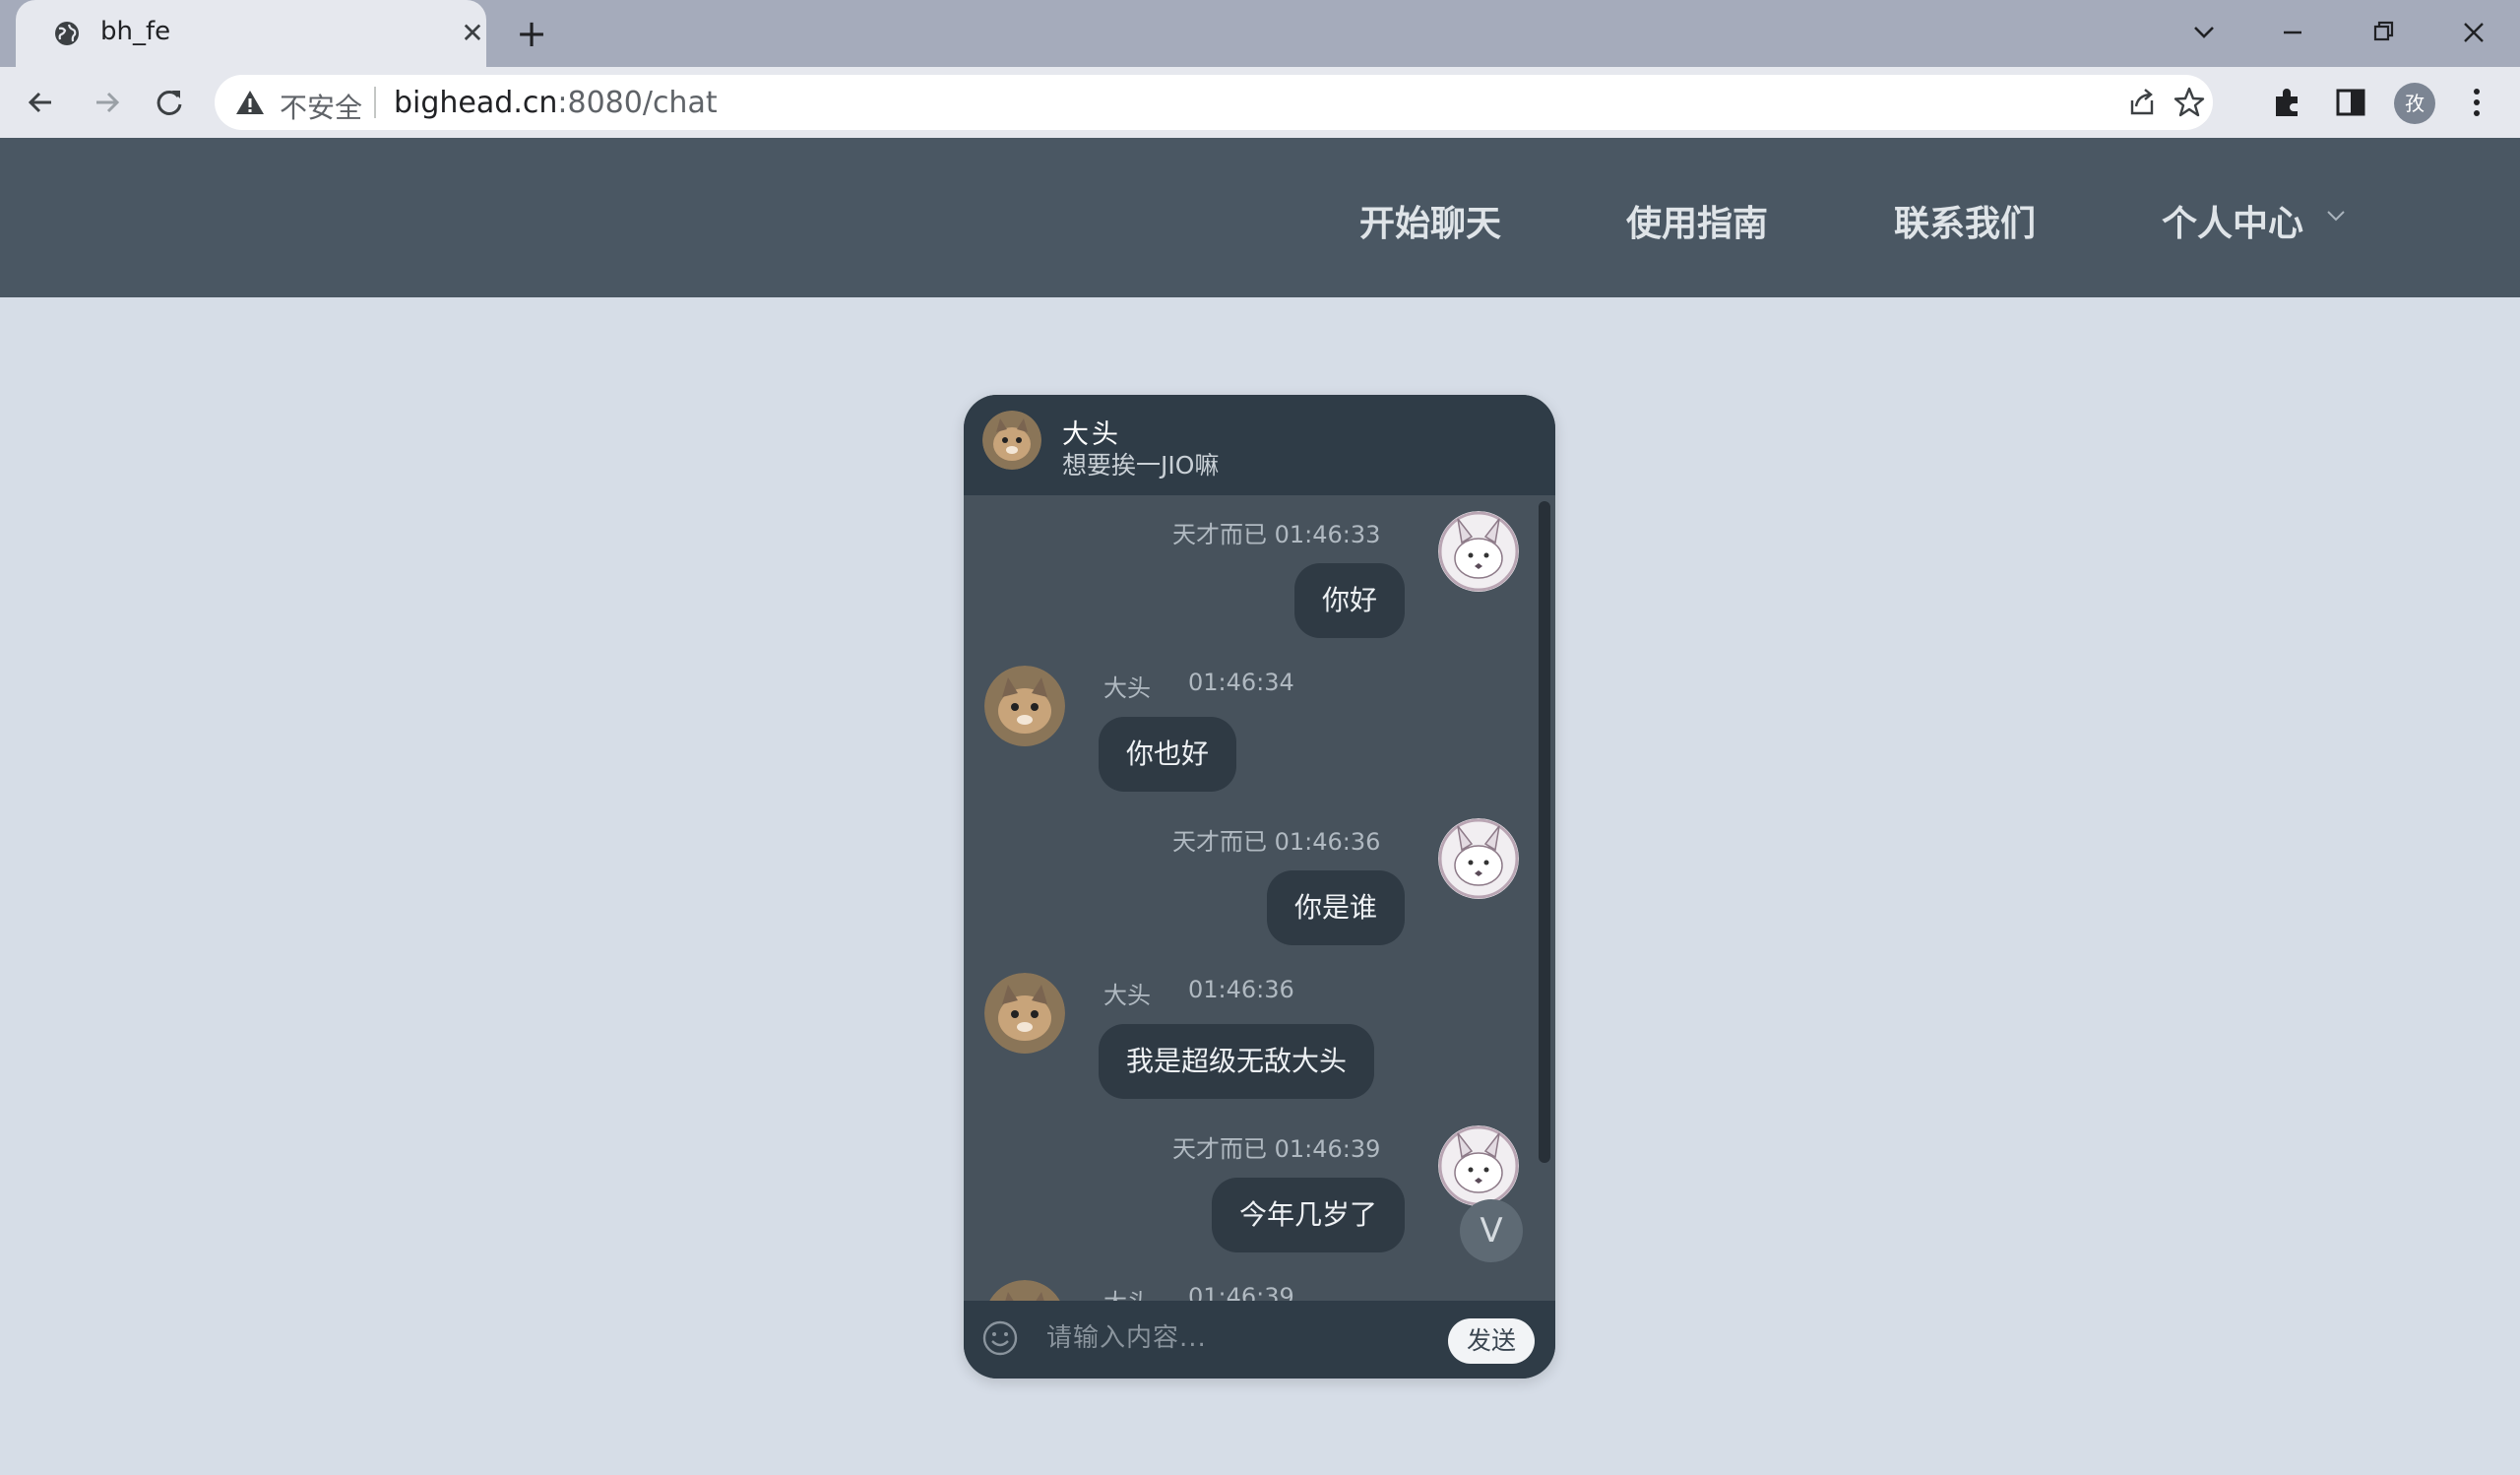  I want to click on message-bubble: 你好, so click(1349, 600).